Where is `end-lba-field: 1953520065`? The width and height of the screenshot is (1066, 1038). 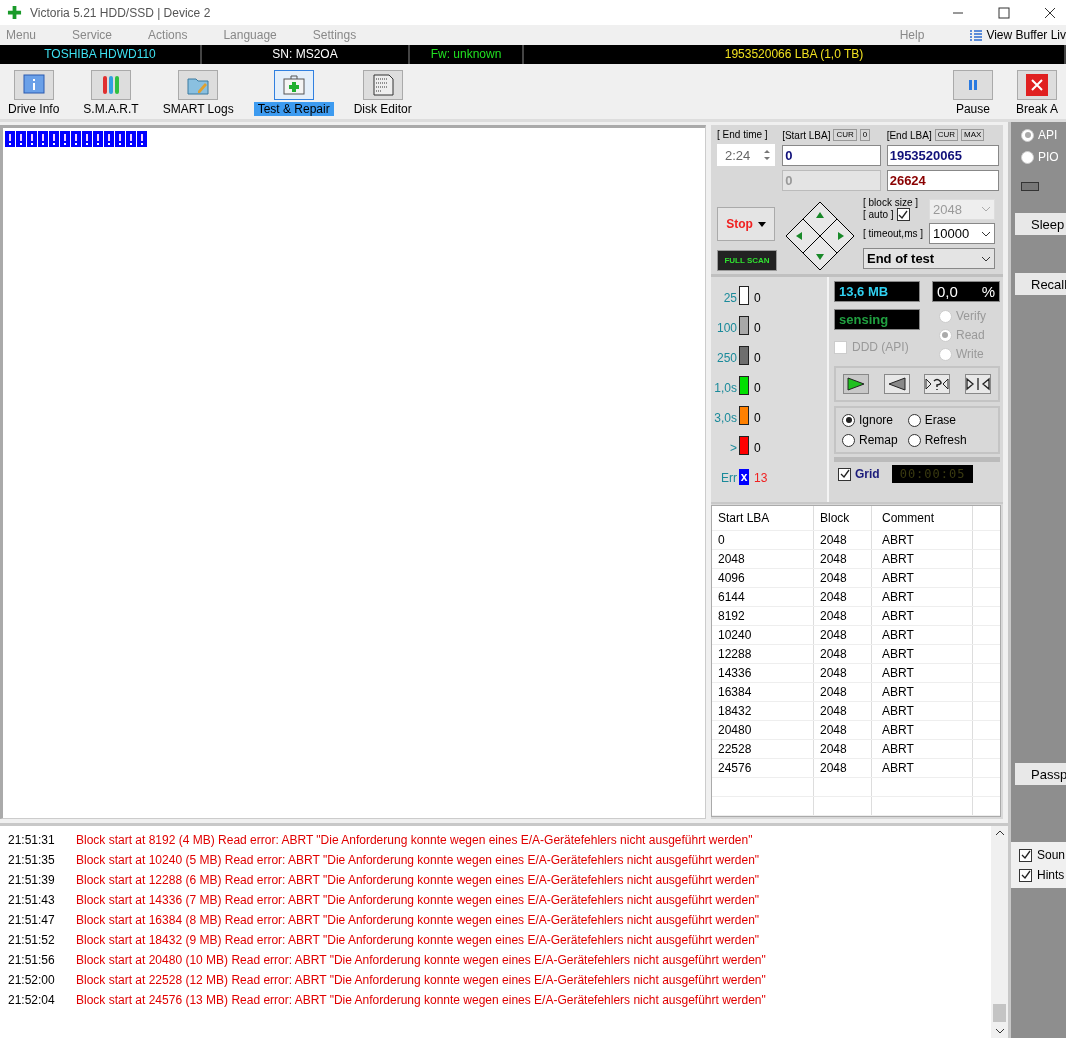 end-lba-field: 1953520065 is located at coordinates (942, 155).